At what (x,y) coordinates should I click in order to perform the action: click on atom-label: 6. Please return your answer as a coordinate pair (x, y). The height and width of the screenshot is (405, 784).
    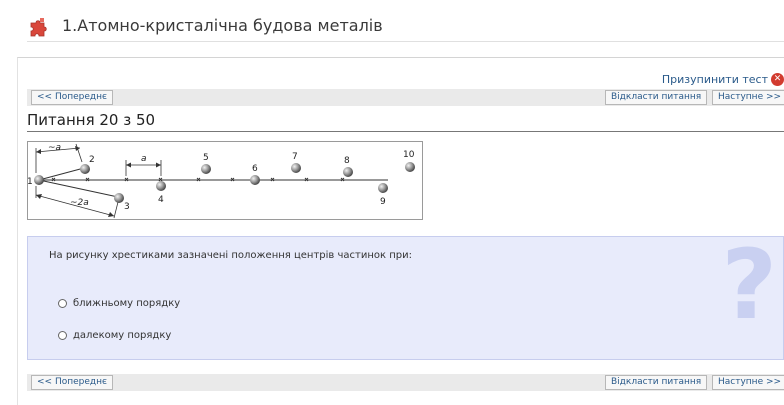
    Looking at the image, I should click on (255, 169).